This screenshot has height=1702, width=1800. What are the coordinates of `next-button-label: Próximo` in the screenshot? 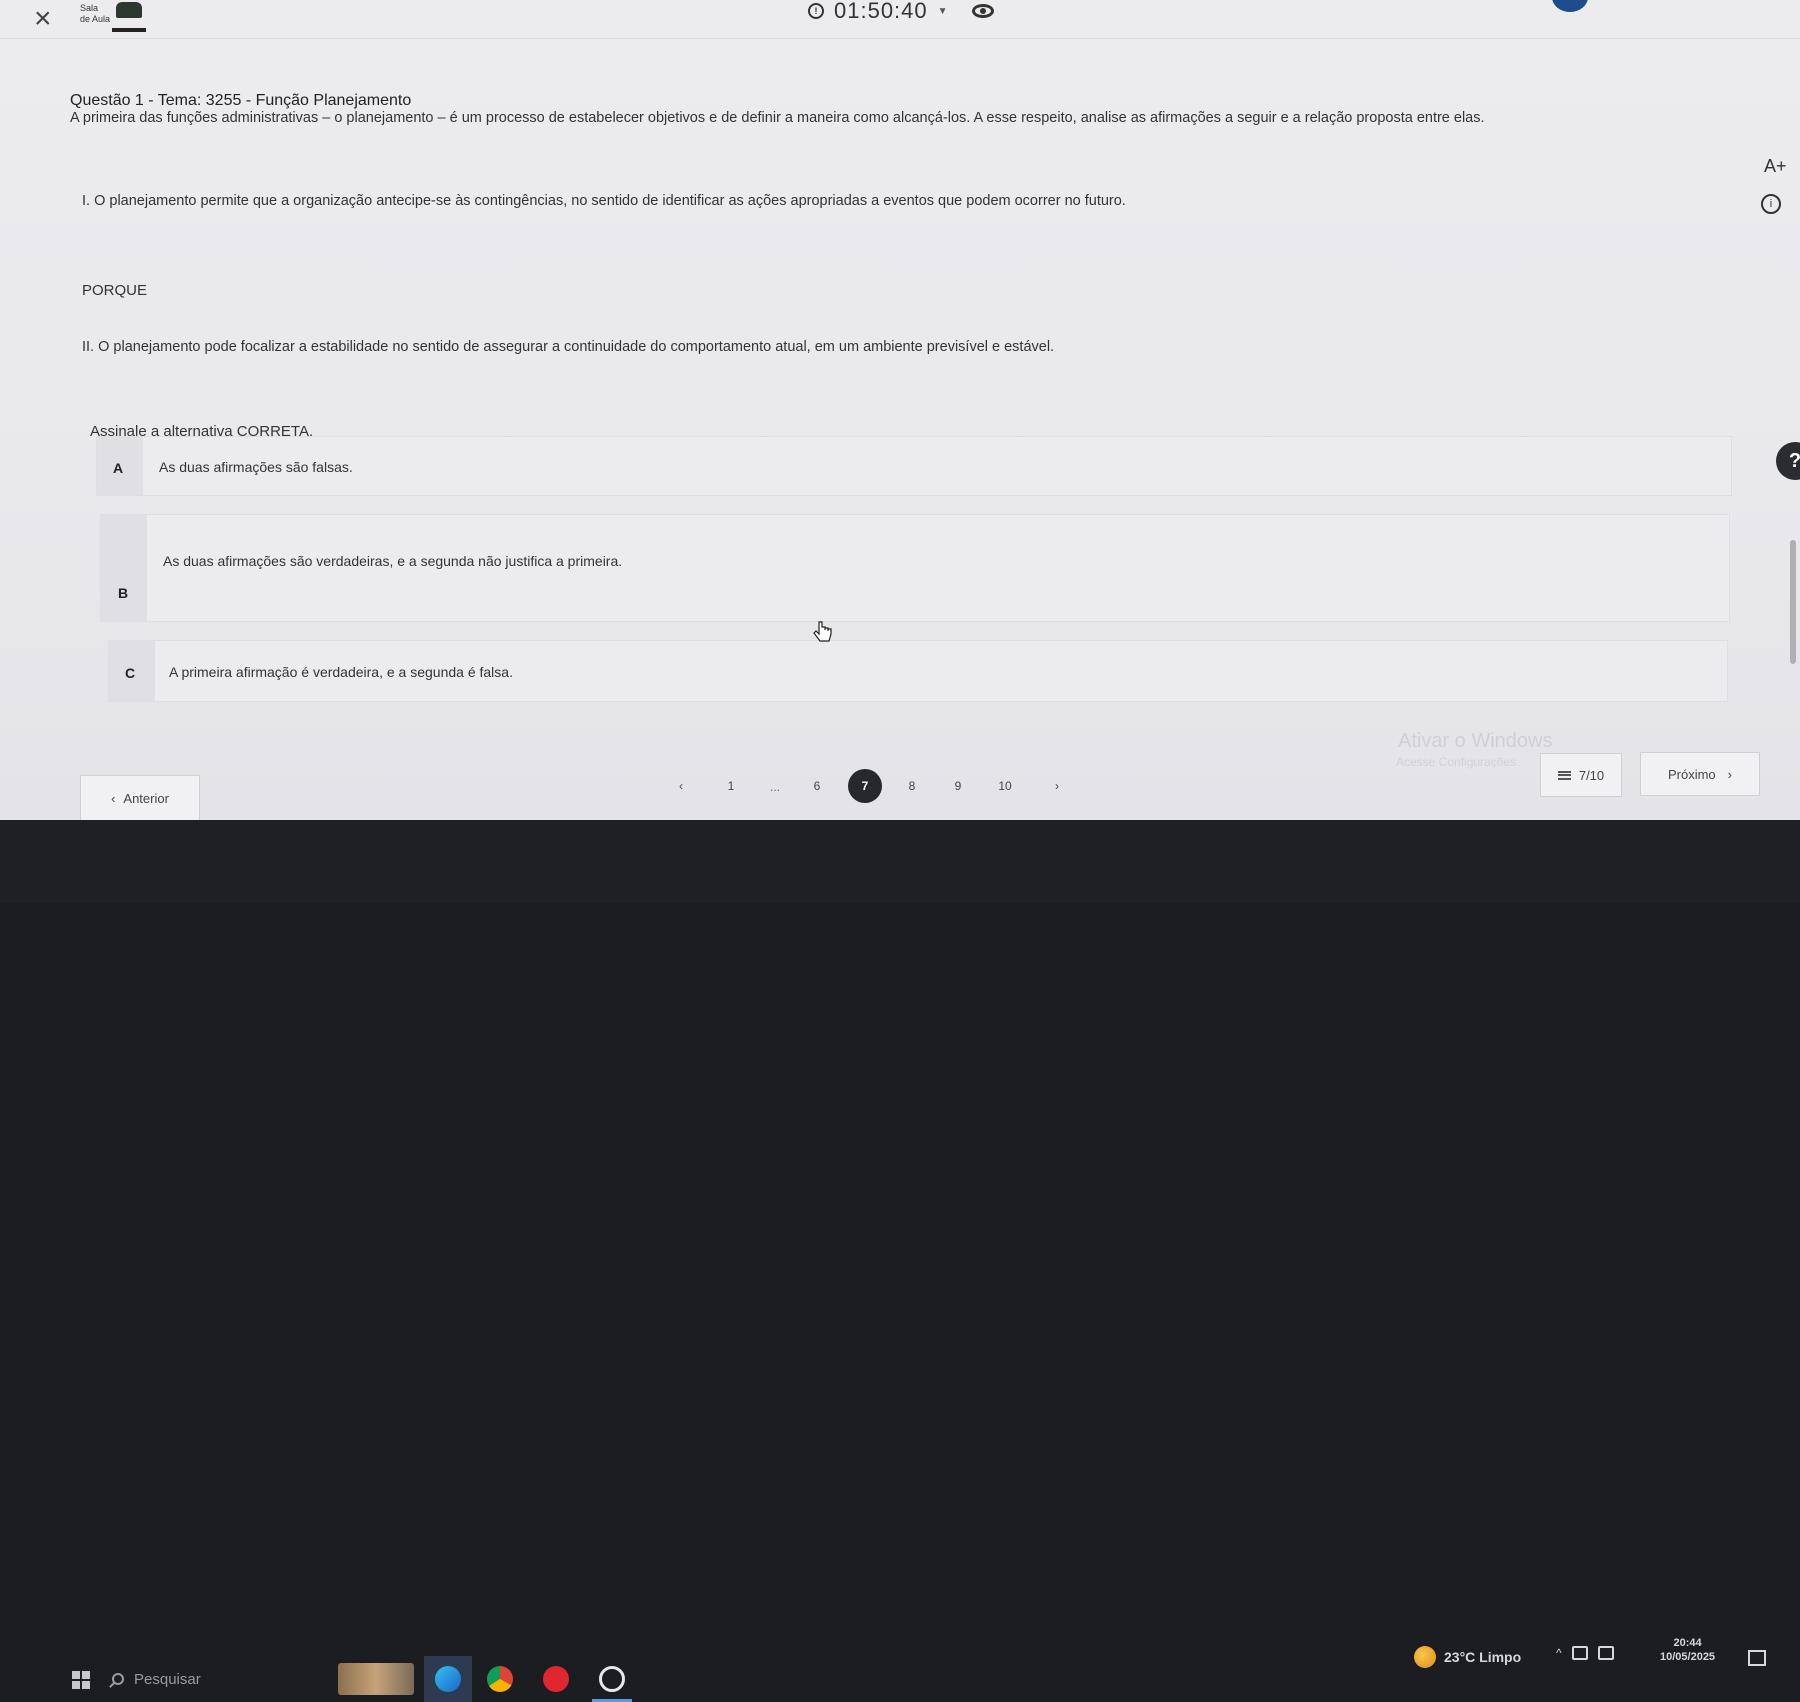 It's located at (1691, 774).